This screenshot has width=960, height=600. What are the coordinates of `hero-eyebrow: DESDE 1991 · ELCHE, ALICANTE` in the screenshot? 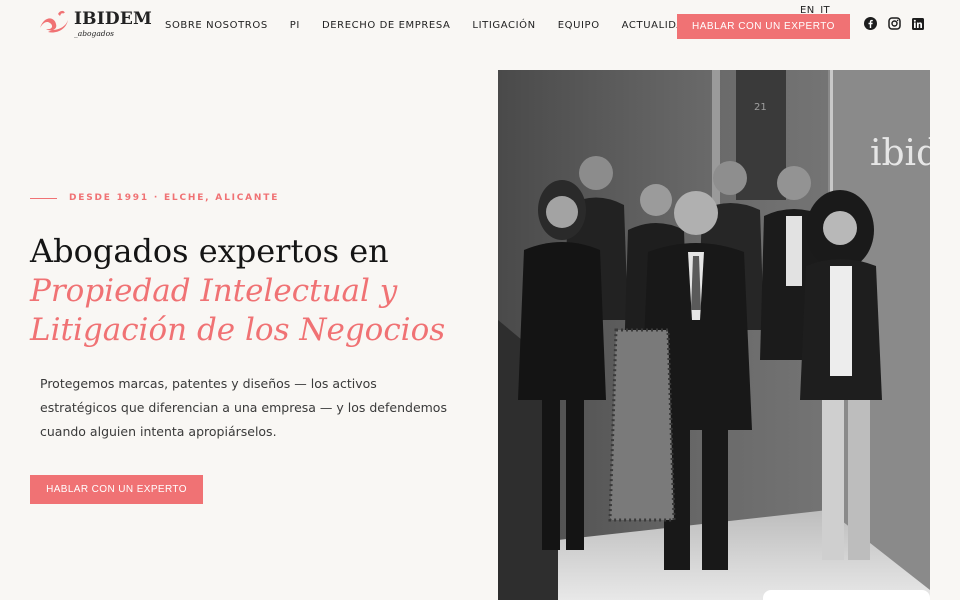 It's located at (154, 198).